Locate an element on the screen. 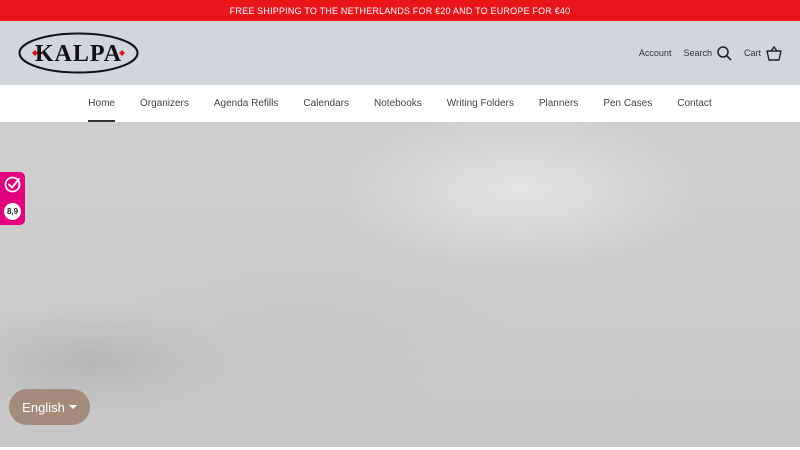 Image resolution: width=800 pixels, height=450 pixels. nav-item-calendars: Calendars is located at coordinates (326, 103).